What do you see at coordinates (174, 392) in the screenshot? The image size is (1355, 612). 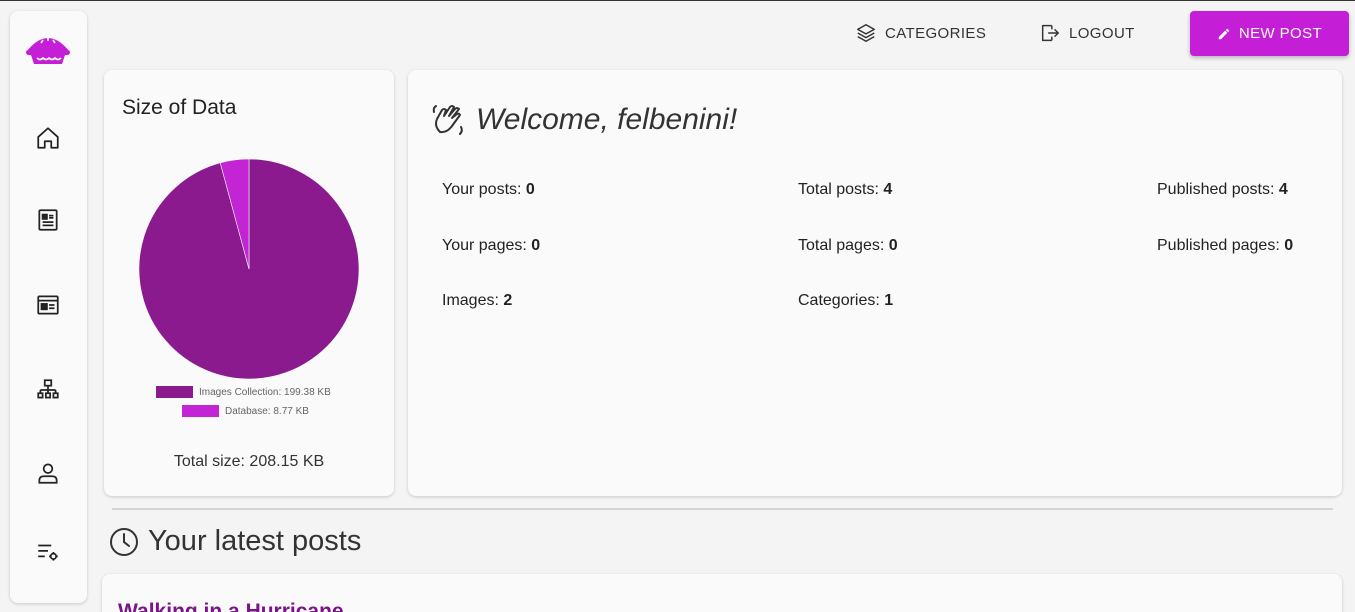 I see `legend-swatch-images` at bounding box center [174, 392].